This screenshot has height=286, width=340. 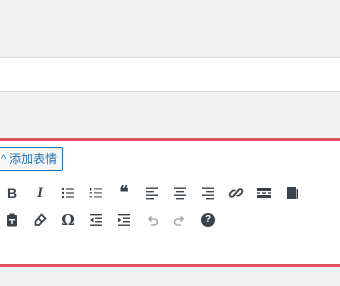 I want to click on paste-text-button, so click(x=12, y=220).